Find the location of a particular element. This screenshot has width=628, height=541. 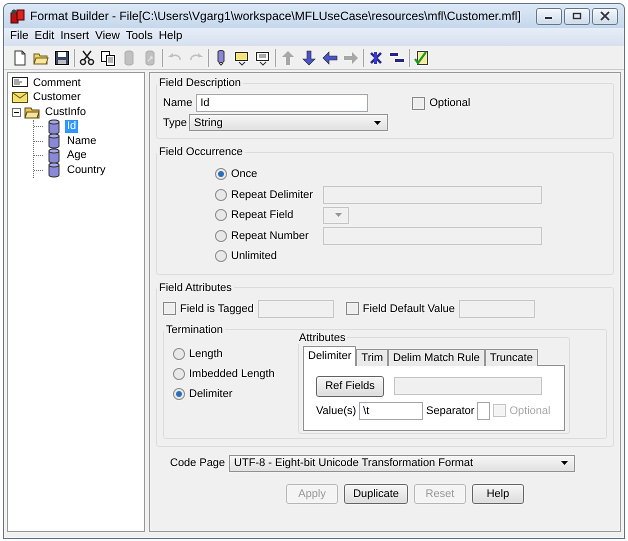

radio-label: Unlimited is located at coordinates (254, 256).